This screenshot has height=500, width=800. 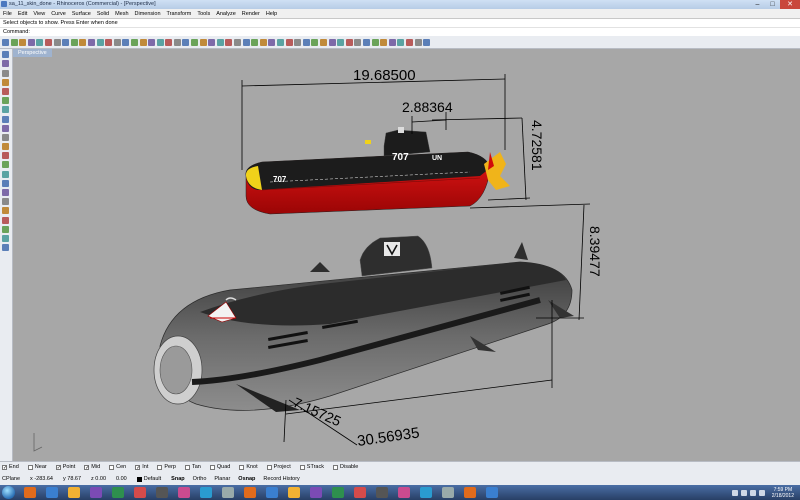 I want to click on osnap-int: ✓ Int, so click(x=141, y=467).